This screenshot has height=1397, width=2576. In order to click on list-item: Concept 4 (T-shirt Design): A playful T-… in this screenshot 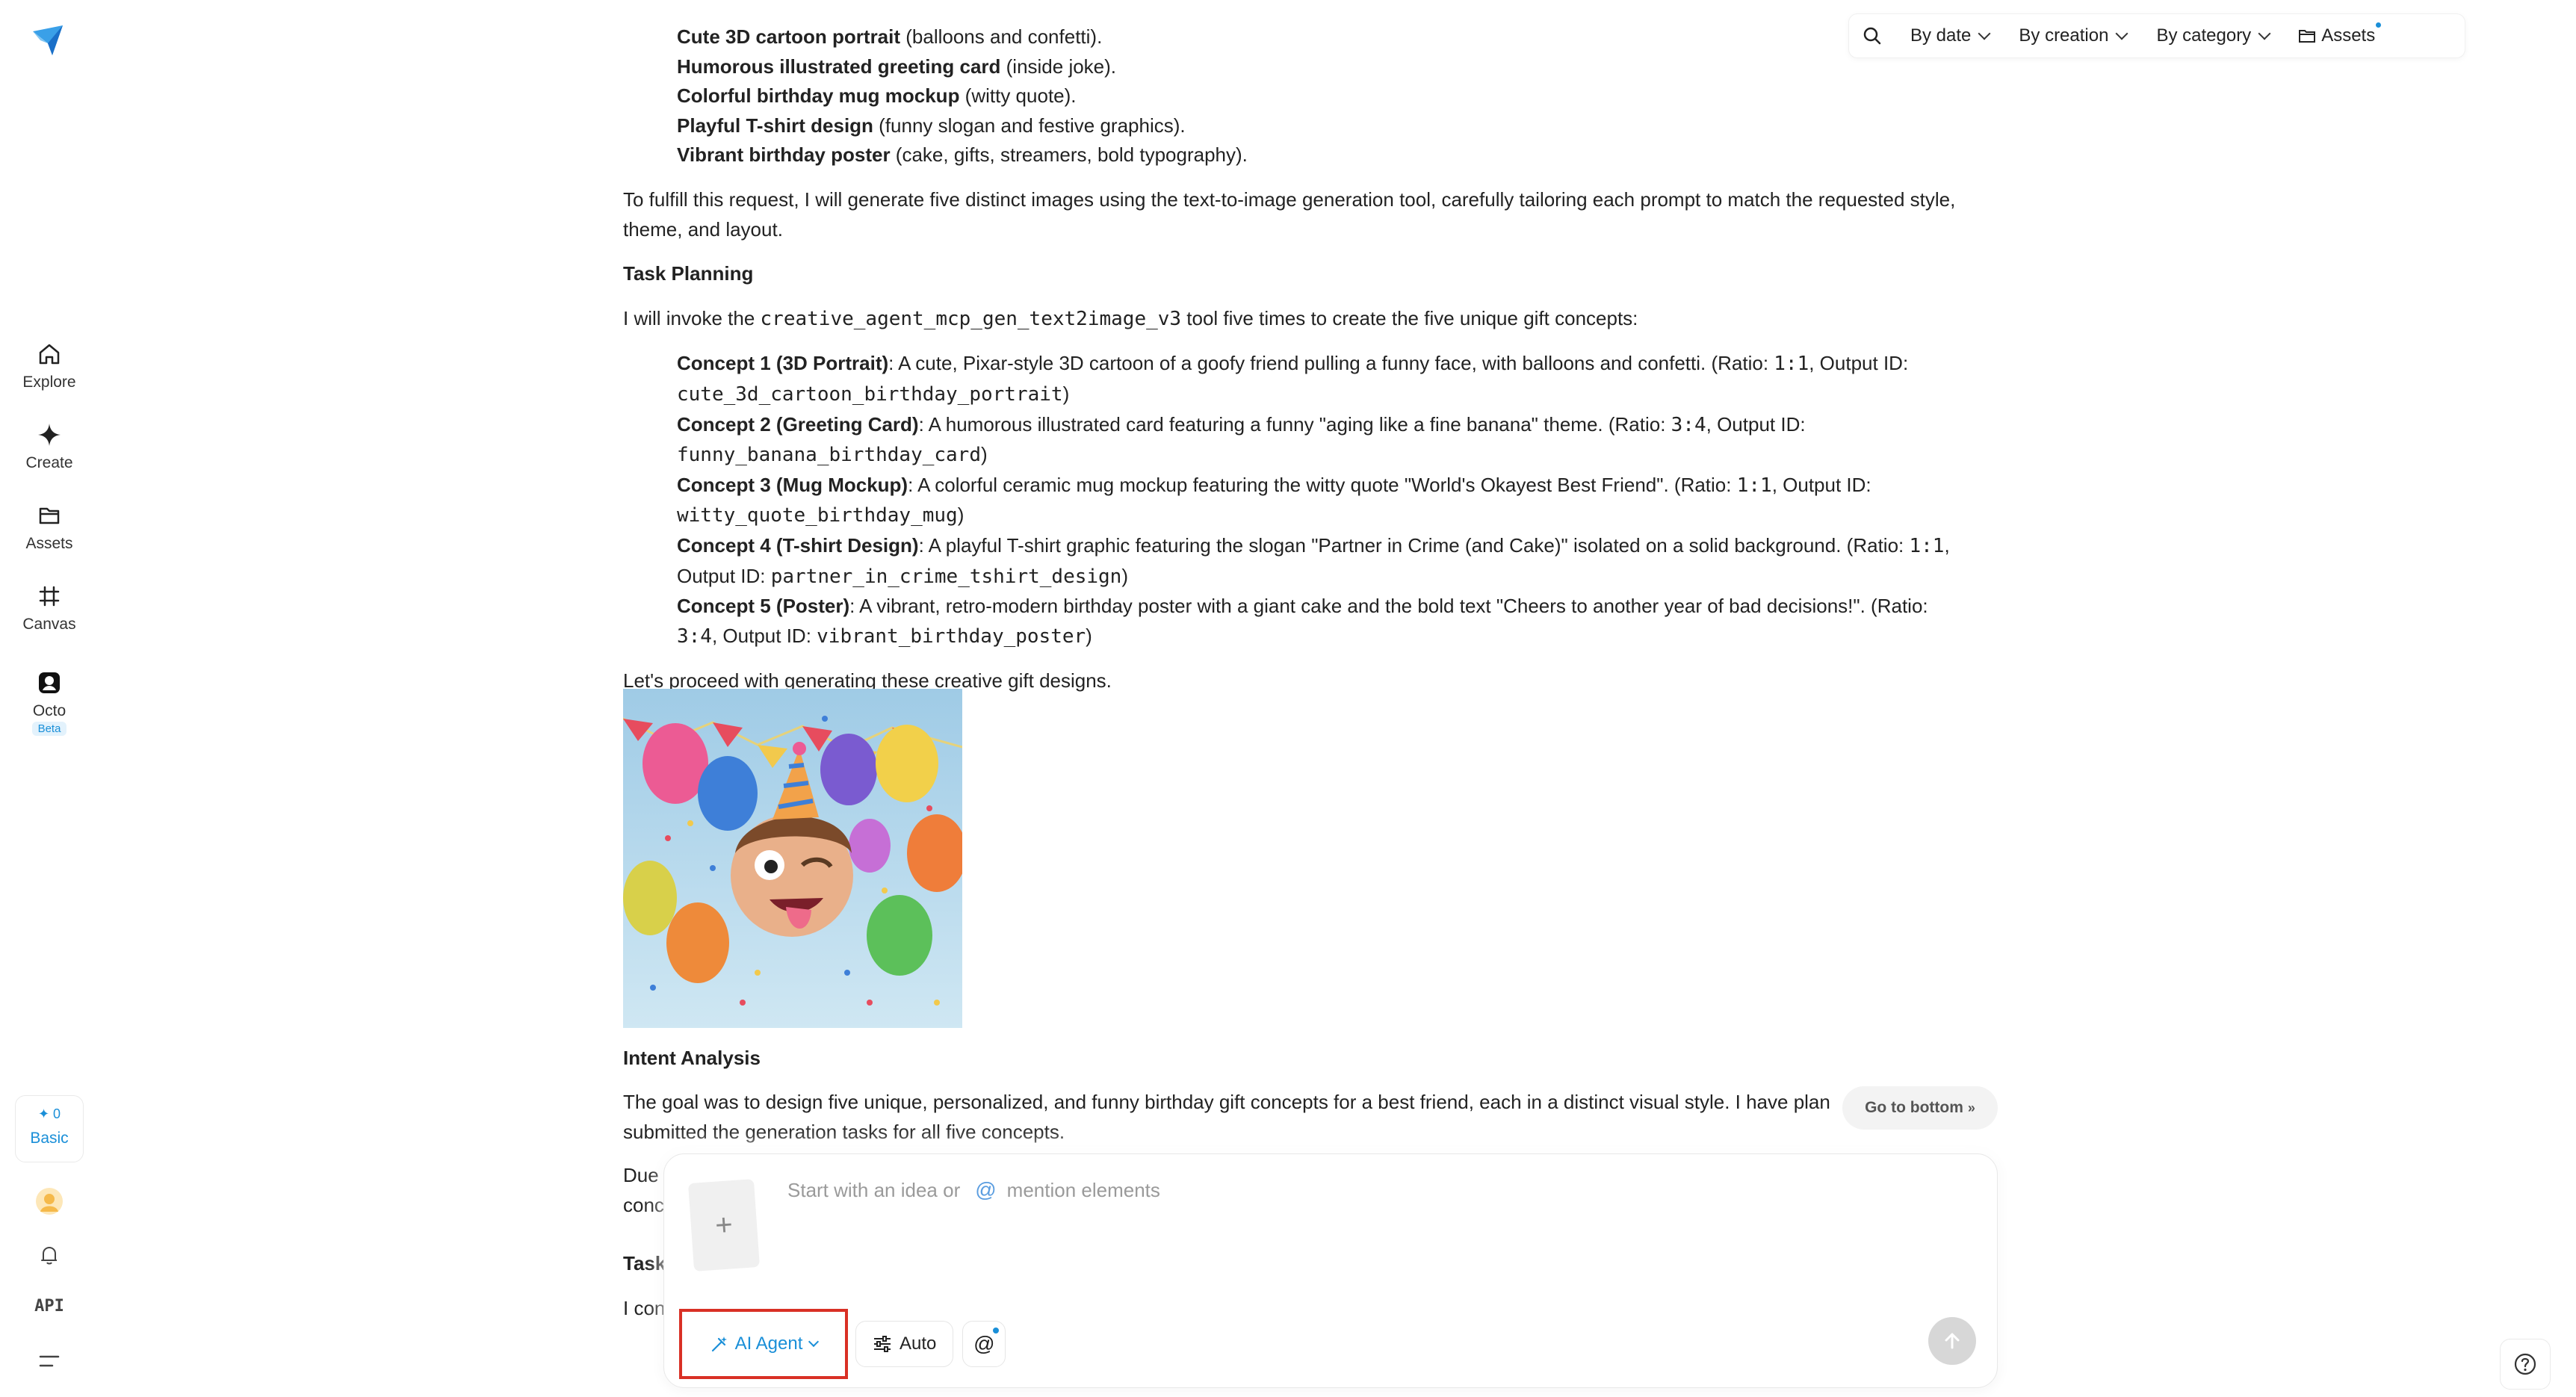, I will do `click(1313, 560)`.